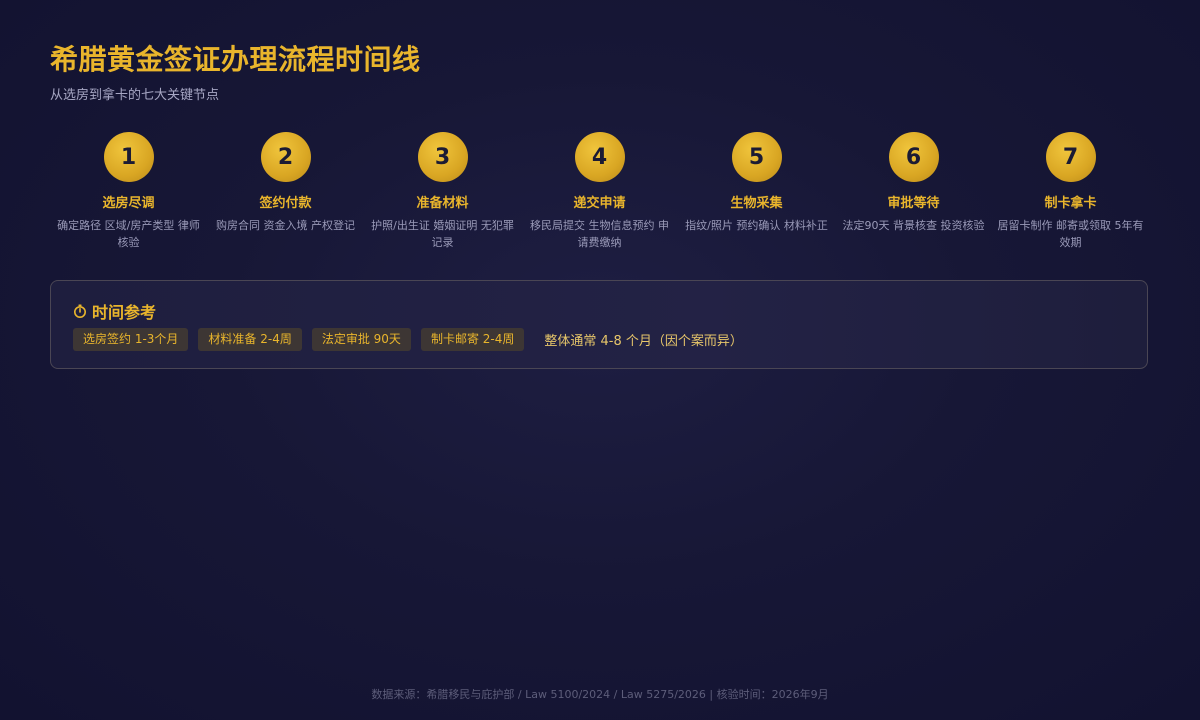  Describe the element at coordinates (756, 191) in the screenshot. I see `timeline-step: 5 生物采集 指纹/照片 预约确认 材料补正` at that location.